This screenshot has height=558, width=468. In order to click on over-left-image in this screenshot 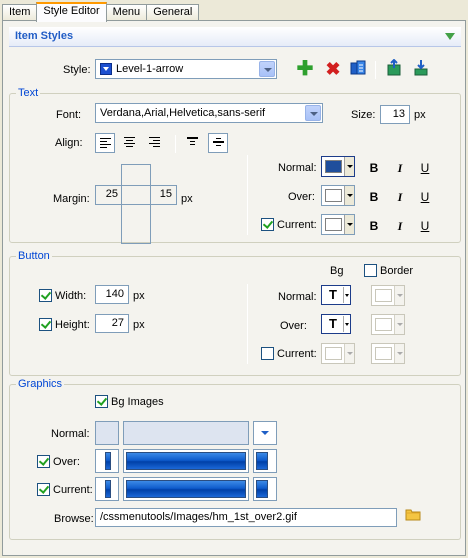, I will do `click(107, 461)`.